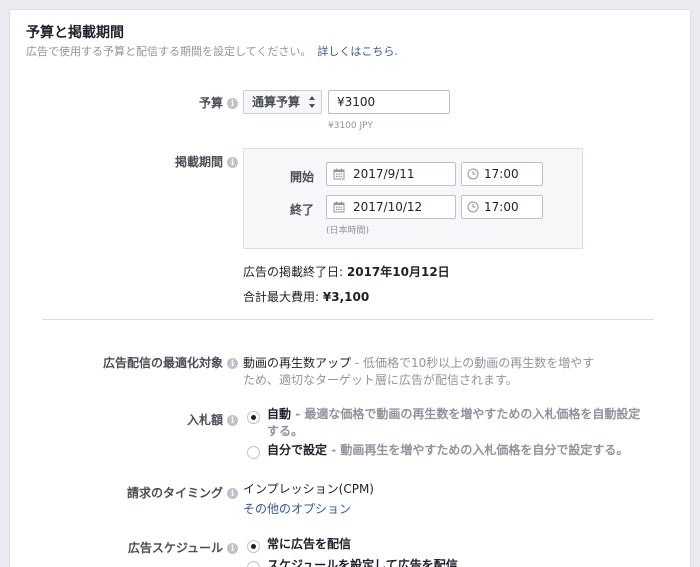  I want to click on end-date-input: 2017/10/12, so click(391, 207).